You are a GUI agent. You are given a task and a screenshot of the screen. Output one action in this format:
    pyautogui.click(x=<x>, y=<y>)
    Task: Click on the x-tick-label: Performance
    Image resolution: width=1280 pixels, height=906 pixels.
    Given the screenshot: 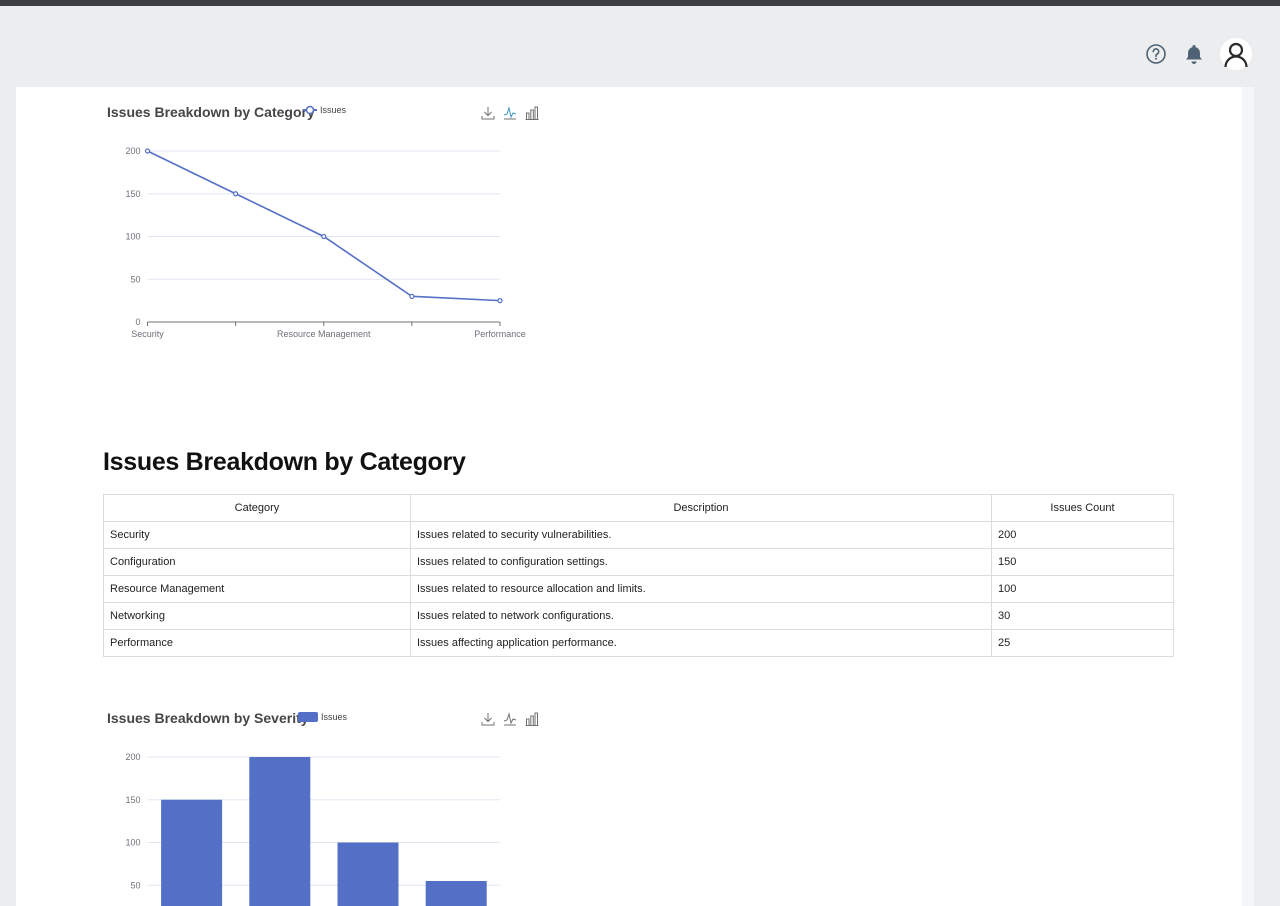 What is the action you would take?
    pyautogui.click(x=500, y=334)
    